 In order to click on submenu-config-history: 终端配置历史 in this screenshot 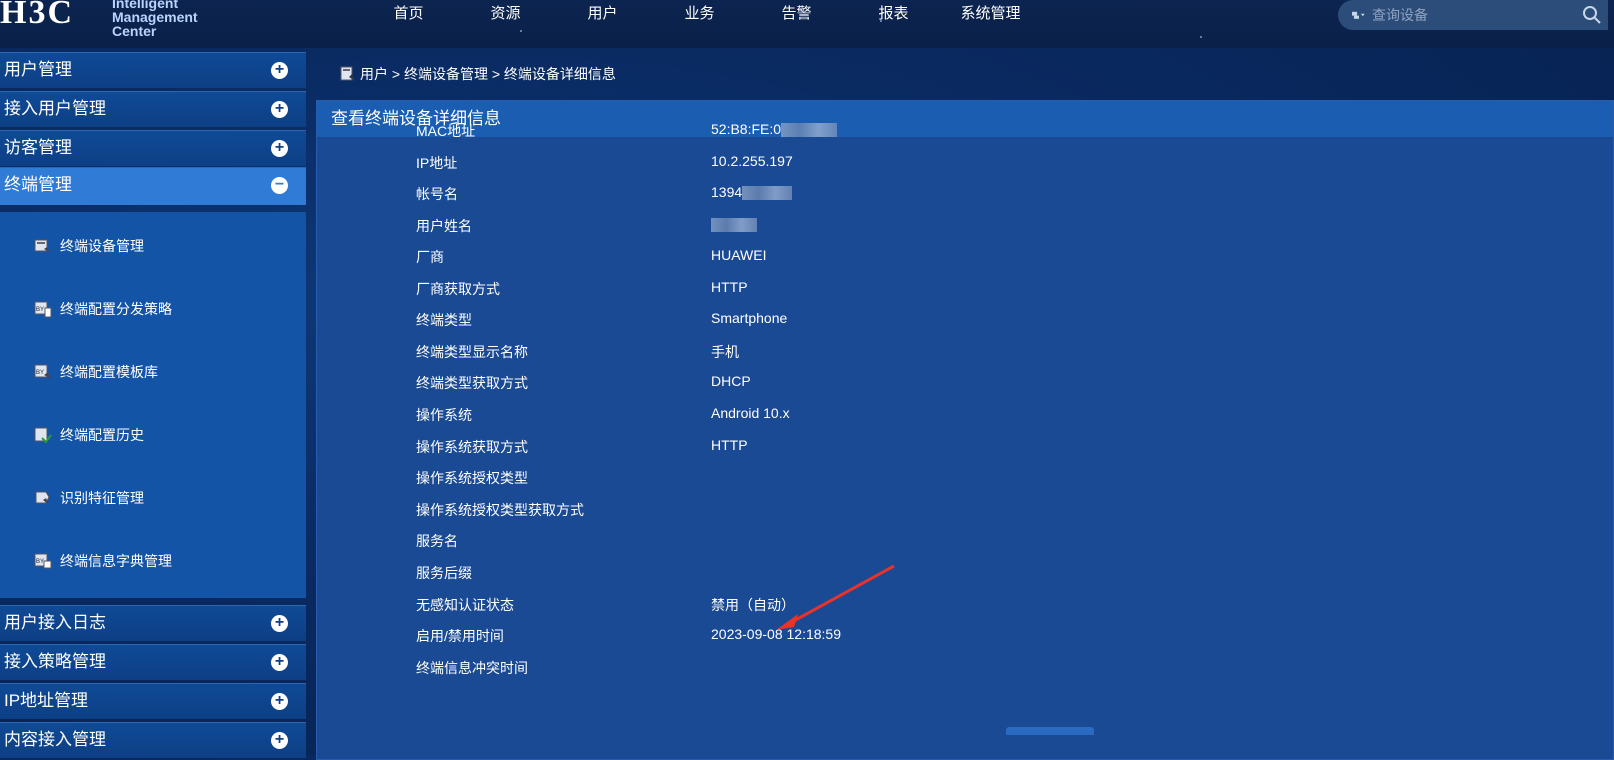, I will do `click(89, 435)`.